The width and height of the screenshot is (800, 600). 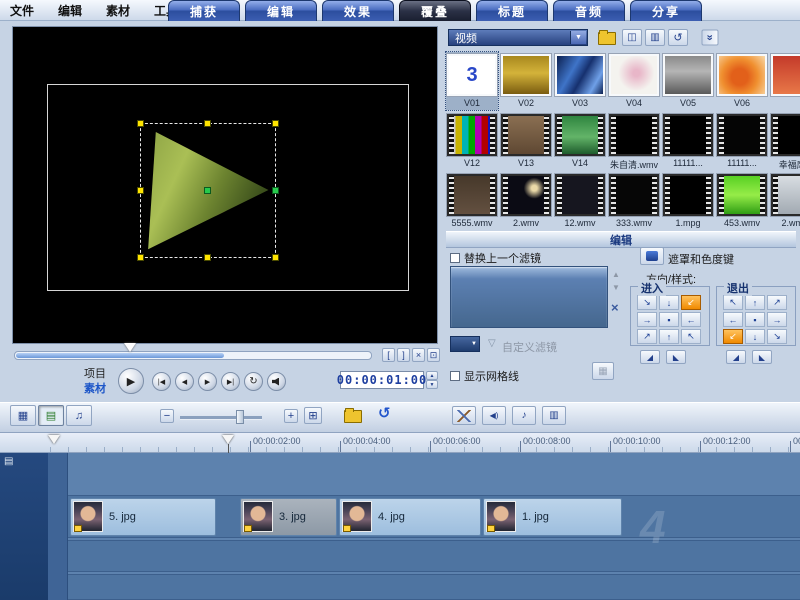 What do you see at coordinates (518, 37) in the screenshot?
I see `gallery-category-dropdown: 视频 ▼` at bounding box center [518, 37].